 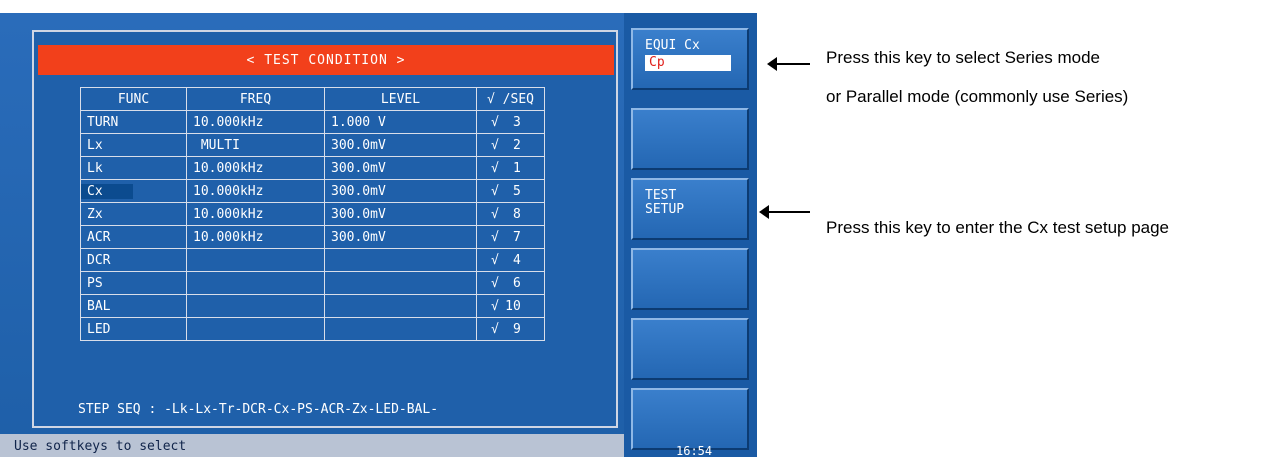 What do you see at coordinates (510, 168) in the screenshot?
I see `cell-seq: √ 1` at bounding box center [510, 168].